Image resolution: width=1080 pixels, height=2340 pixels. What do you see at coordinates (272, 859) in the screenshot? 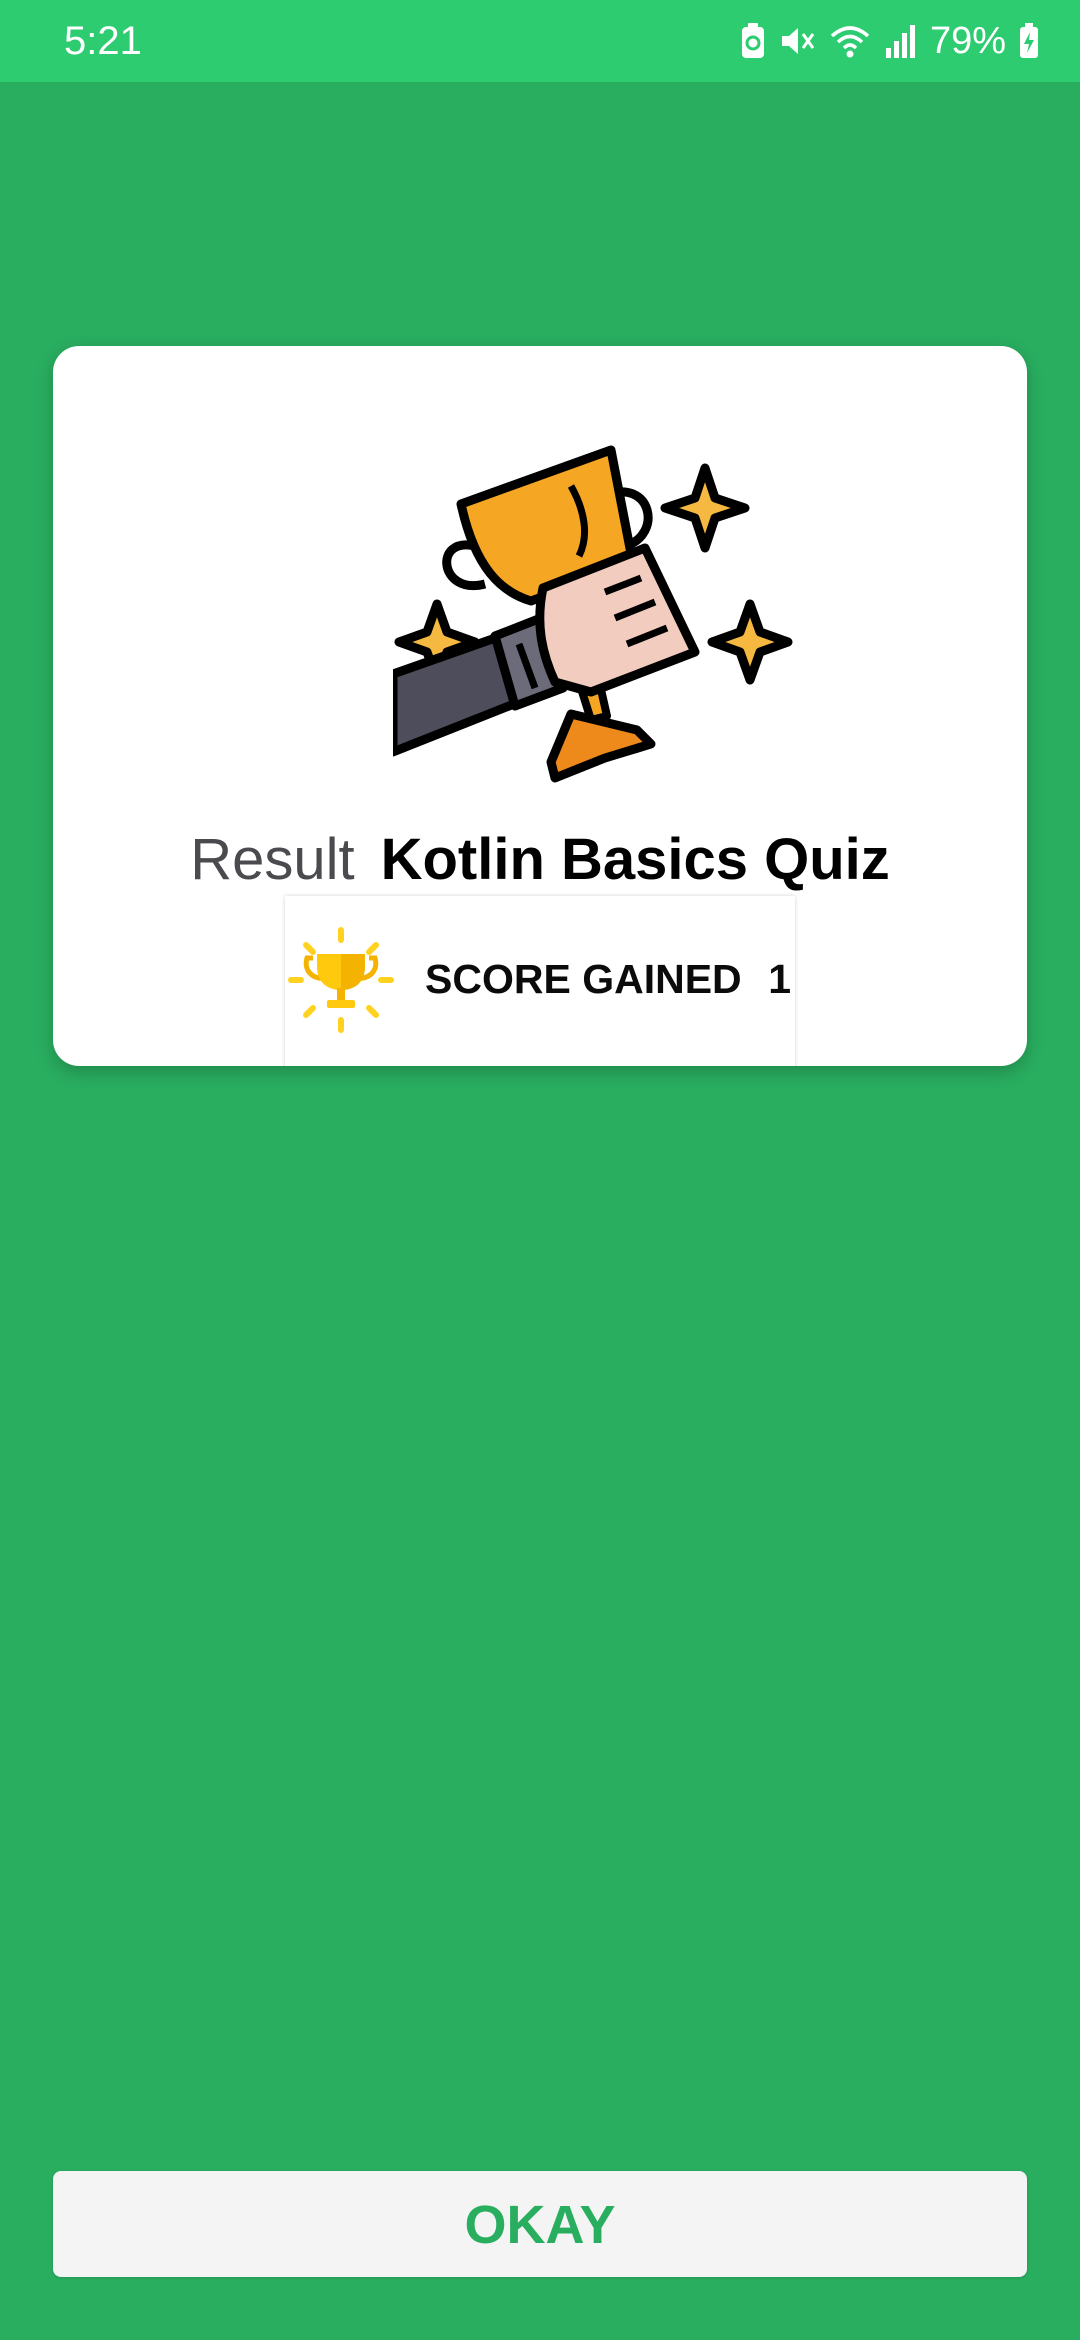
I see `result-label: Result` at bounding box center [272, 859].